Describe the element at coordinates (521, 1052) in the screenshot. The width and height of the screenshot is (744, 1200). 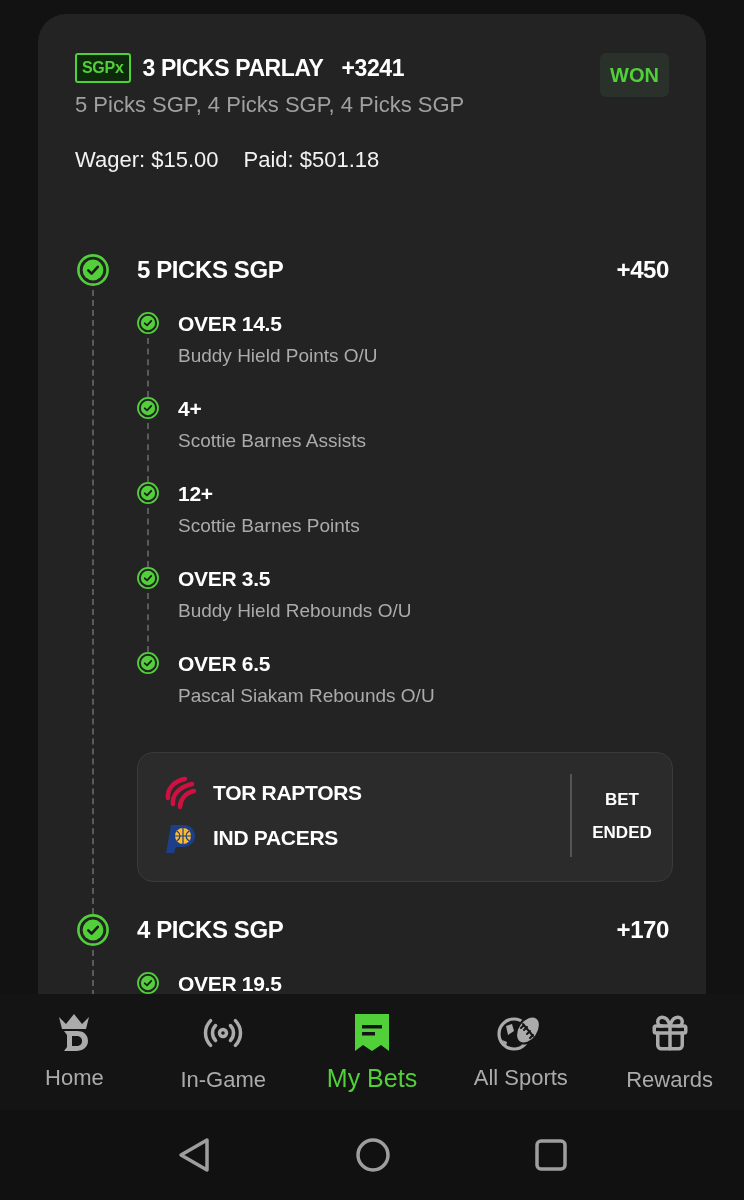
I see `nav-tab: All Sports` at that location.